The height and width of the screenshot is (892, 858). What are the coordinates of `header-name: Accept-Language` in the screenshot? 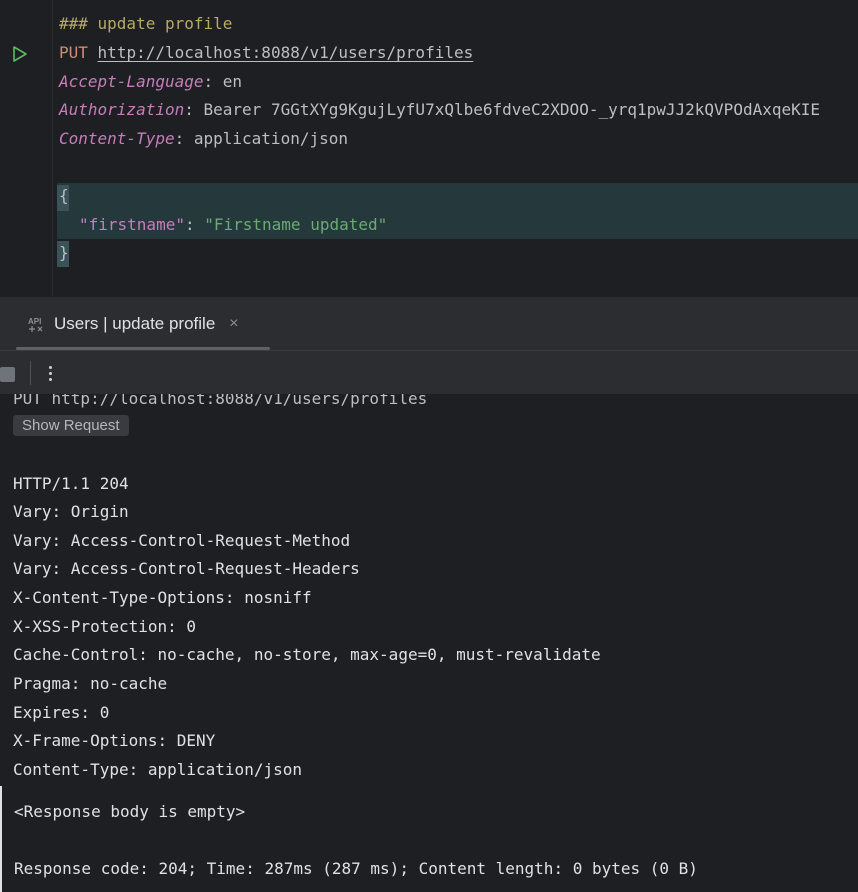 It's located at (131, 81).